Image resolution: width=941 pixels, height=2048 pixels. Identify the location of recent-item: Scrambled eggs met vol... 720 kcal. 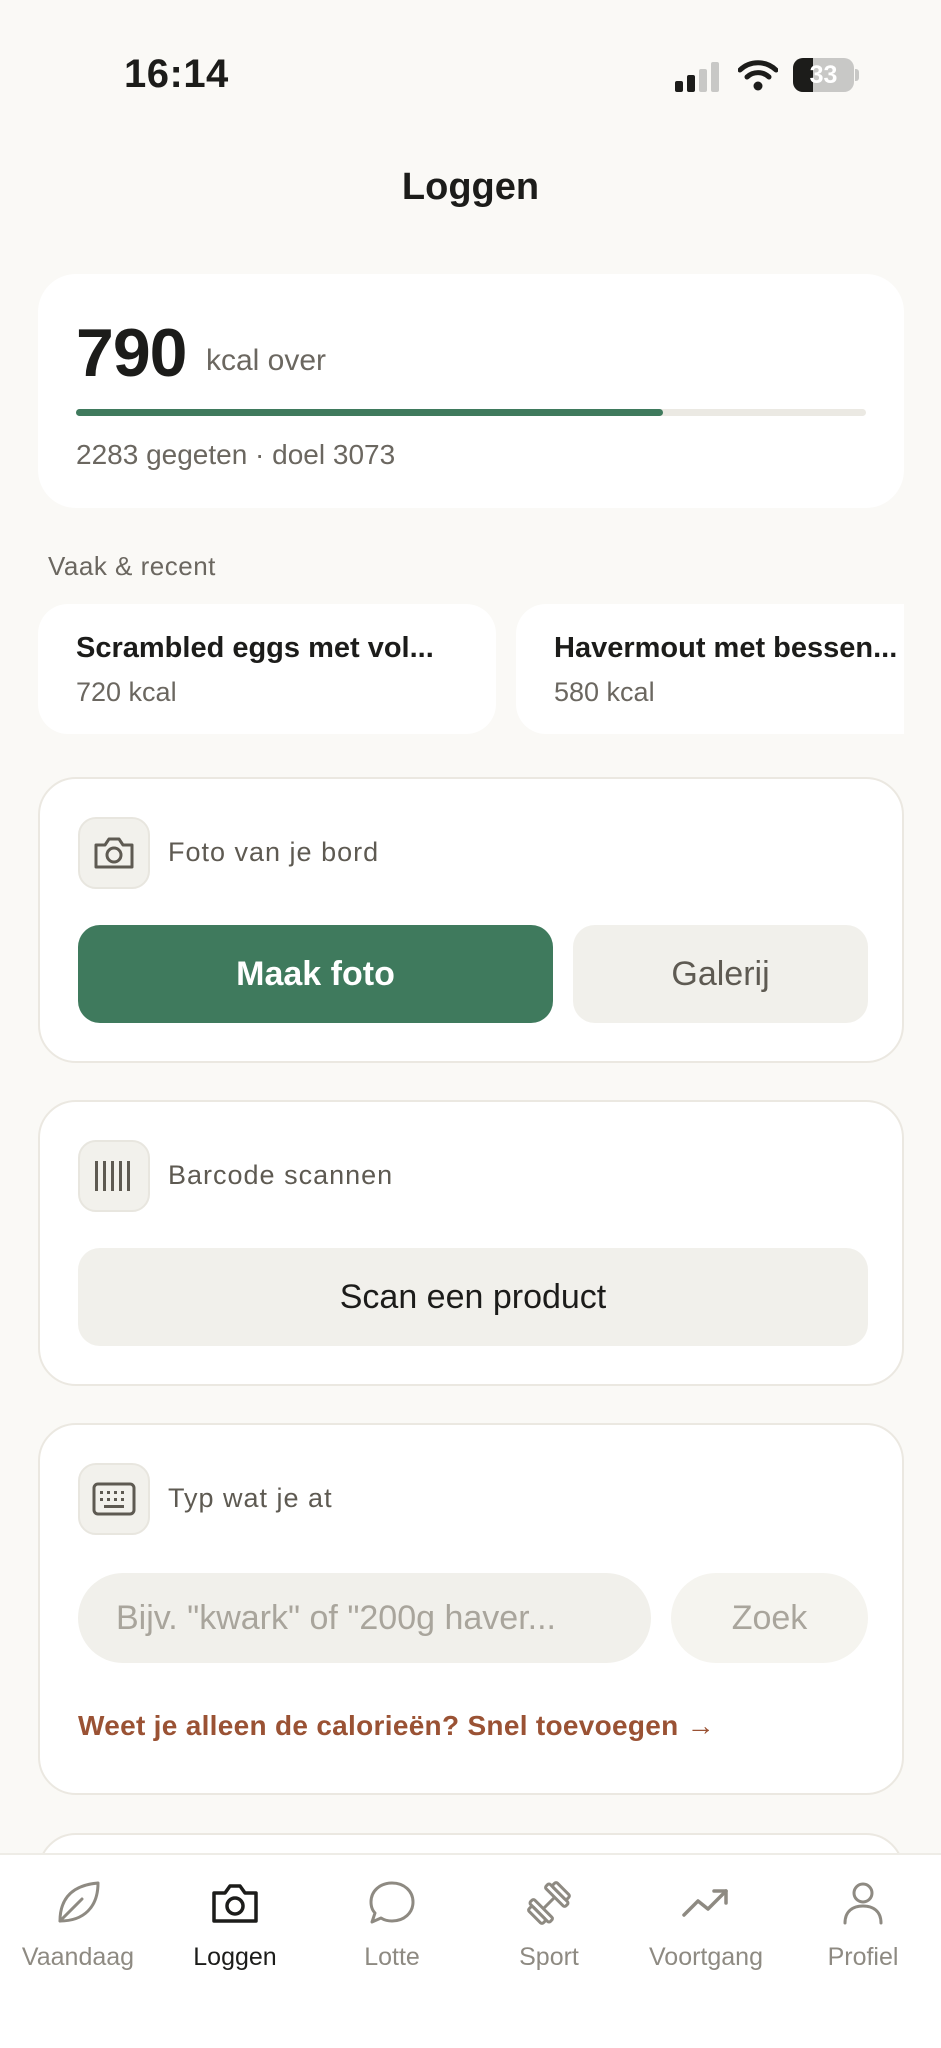
(267, 669).